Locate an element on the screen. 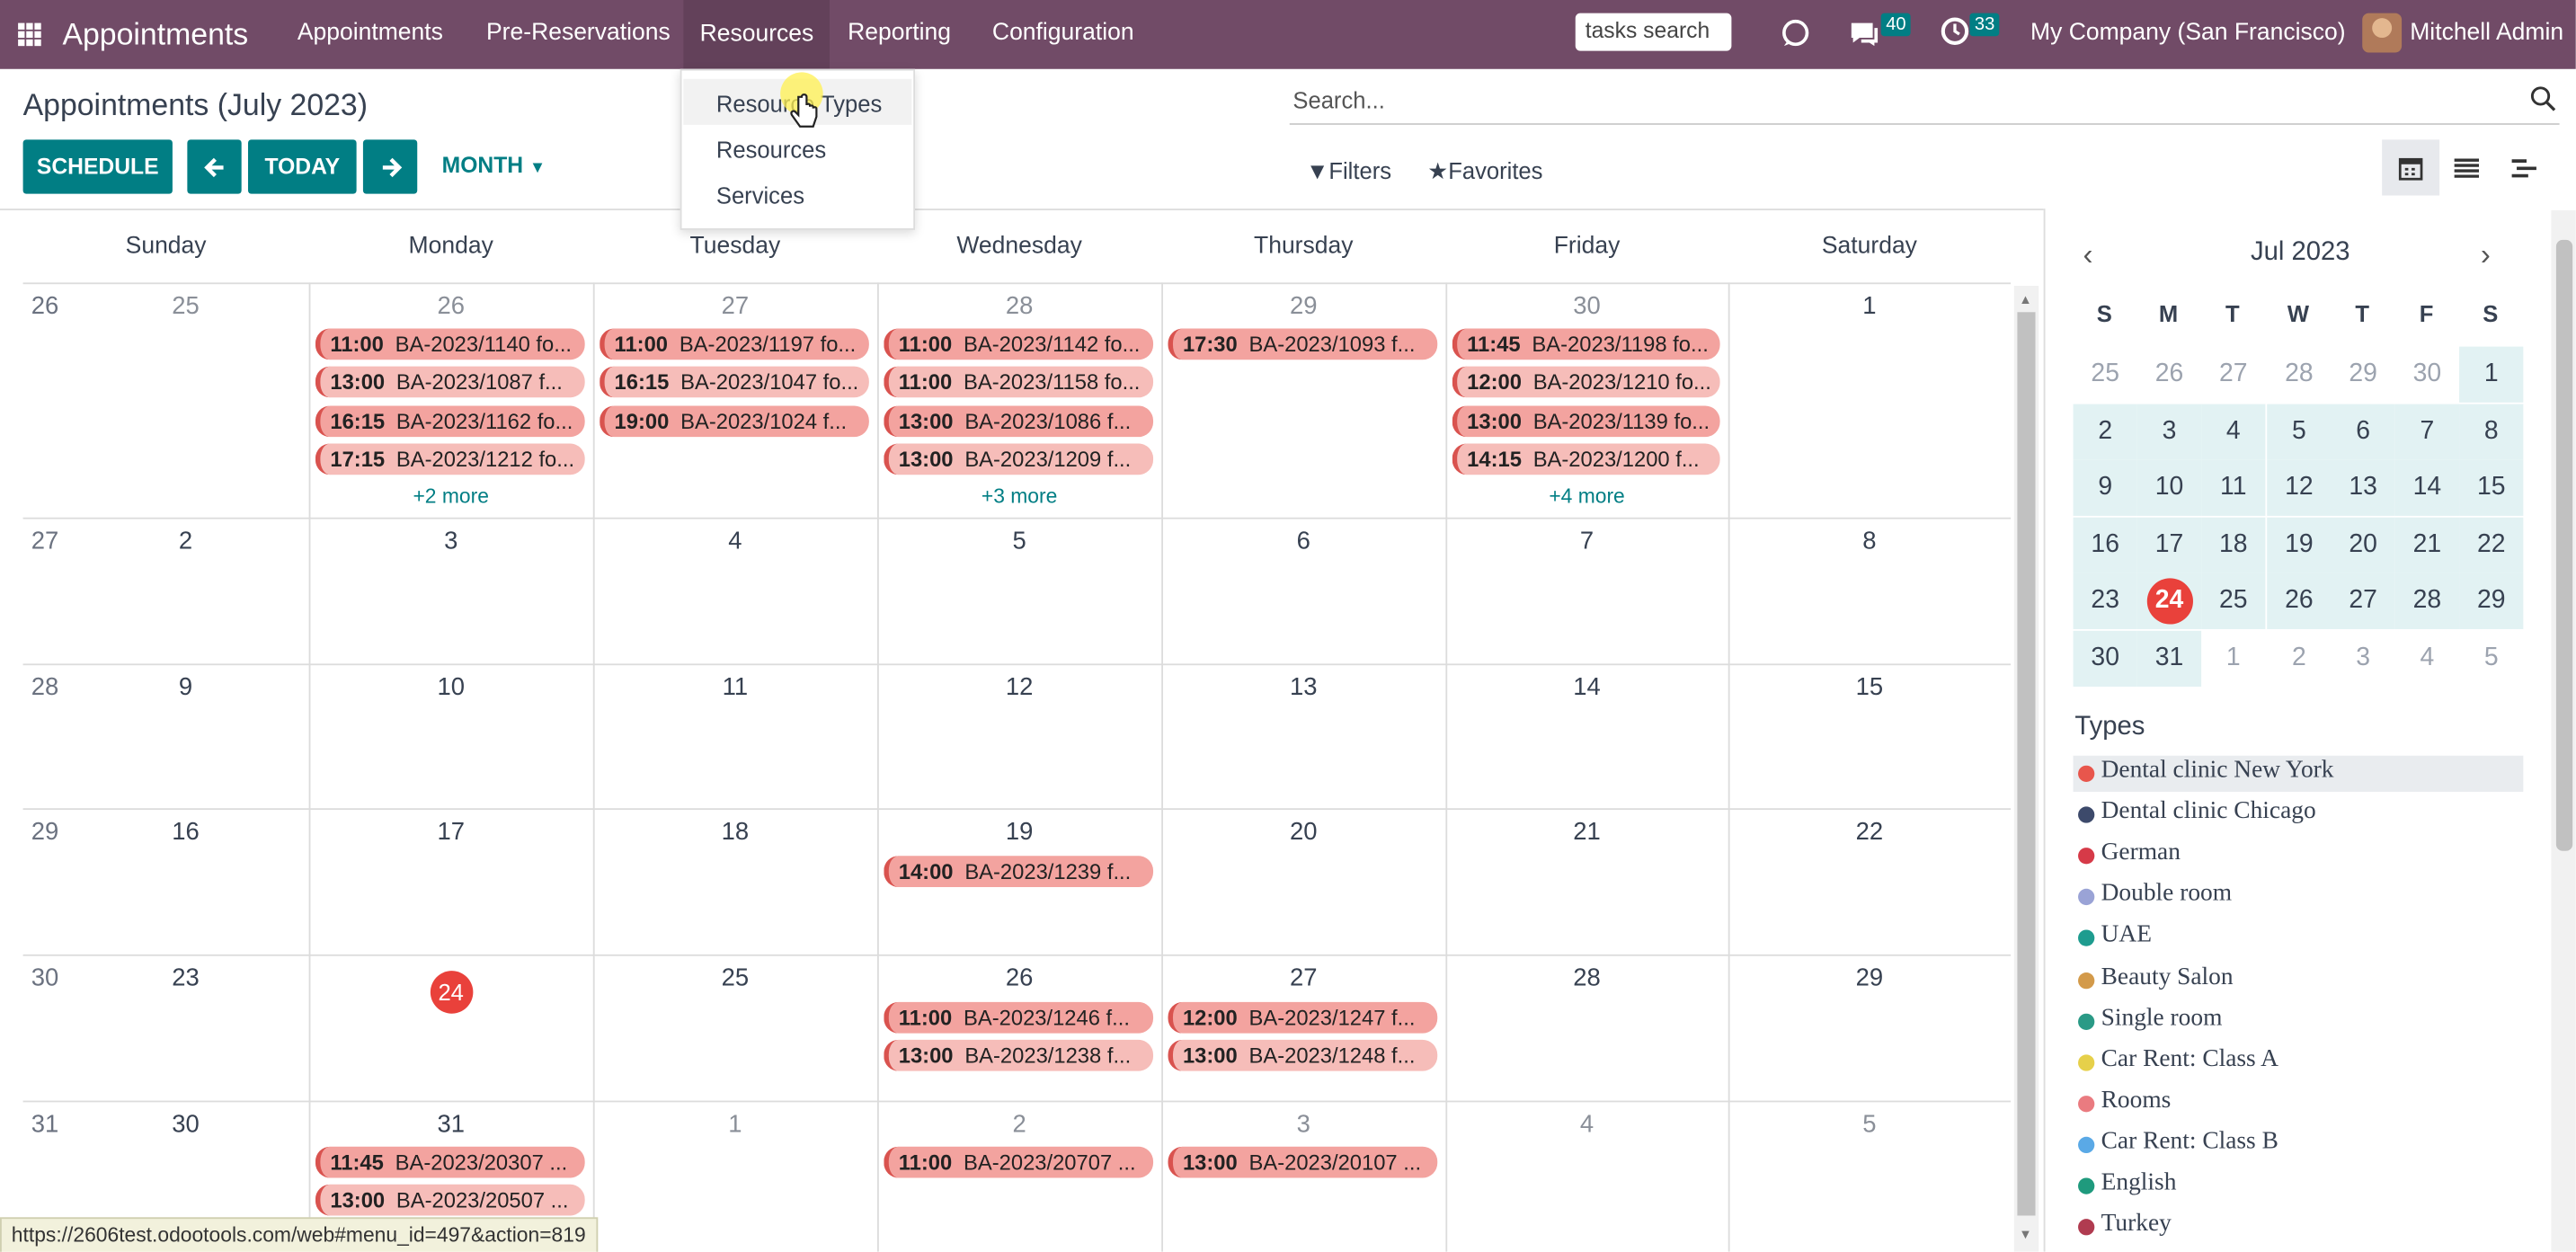 This screenshot has width=2576, height=1252. day-number: 10 is located at coordinates (450, 687).